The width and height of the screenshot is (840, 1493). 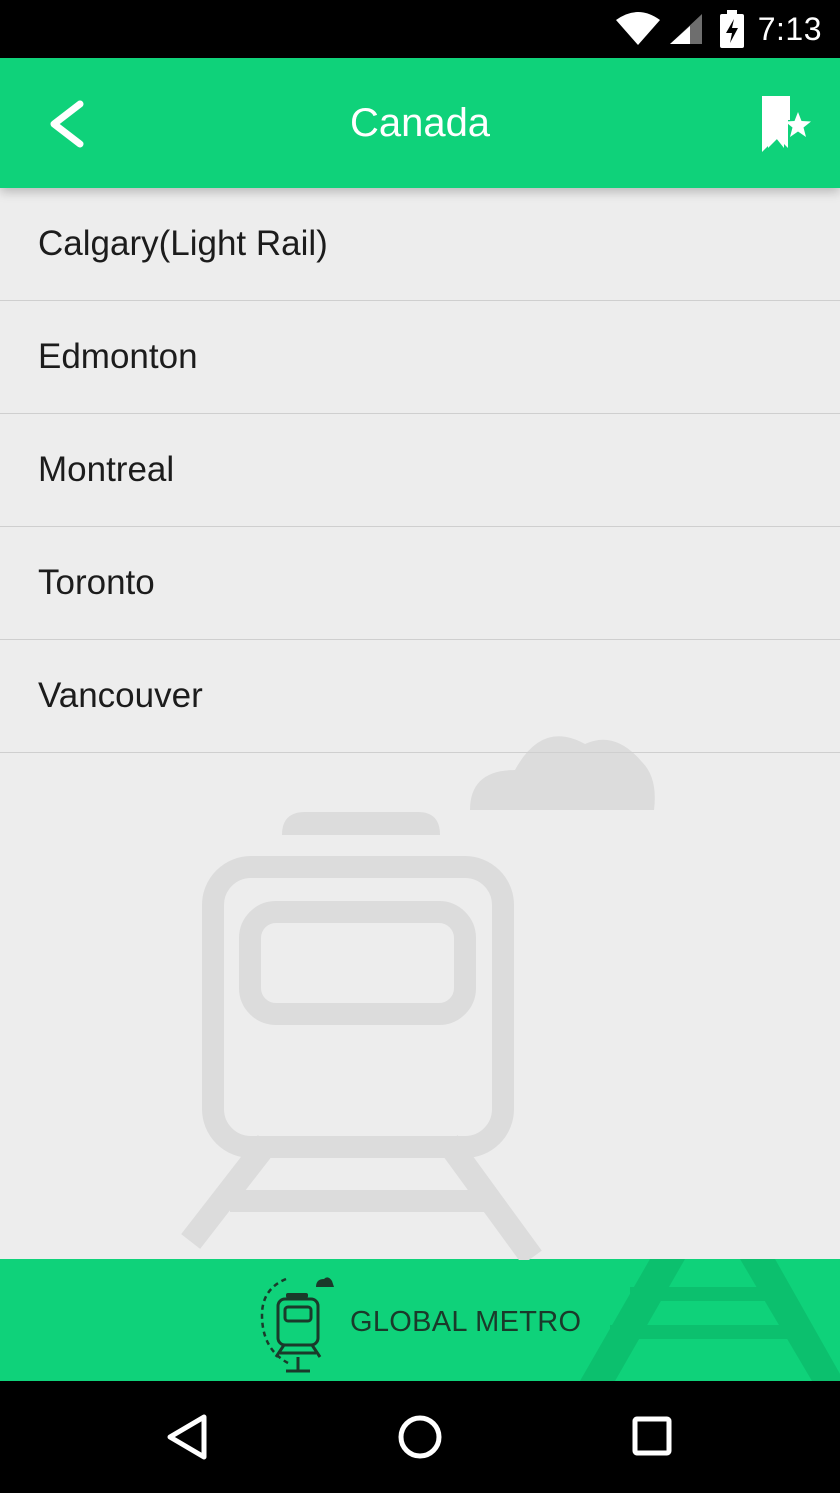 What do you see at coordinates (96, 582) in the screenshot?
I see `list-item-label: Toronto` at bounding box center [96, 582].